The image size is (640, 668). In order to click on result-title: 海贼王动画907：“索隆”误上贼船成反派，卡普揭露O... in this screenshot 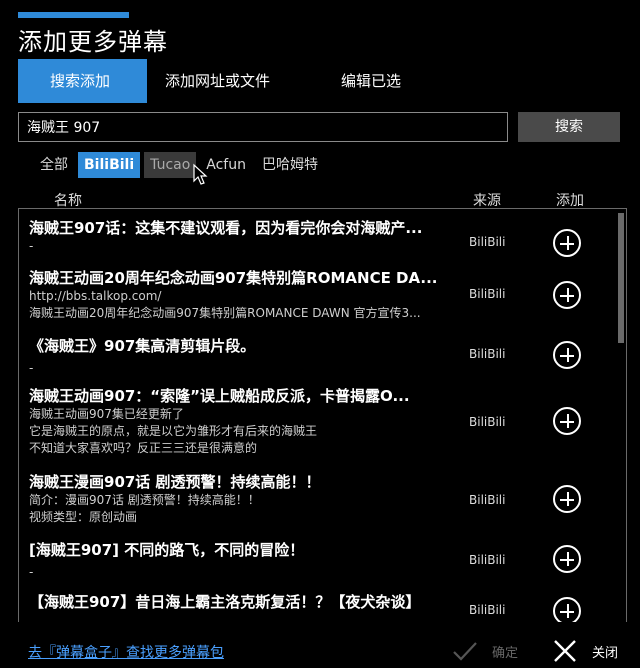, I will do `click(219, 396)`.